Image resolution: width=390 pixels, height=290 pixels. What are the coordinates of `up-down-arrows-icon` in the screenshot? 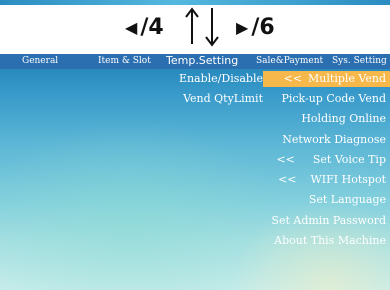 It's located at (202, 27).